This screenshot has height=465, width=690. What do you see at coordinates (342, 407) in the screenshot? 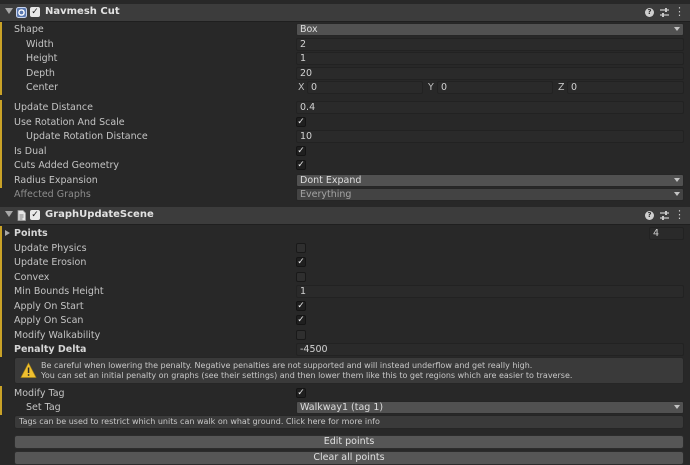
I see `set-tag-value: Walkway1 (tag 1)` at bounding box center [342, 407].